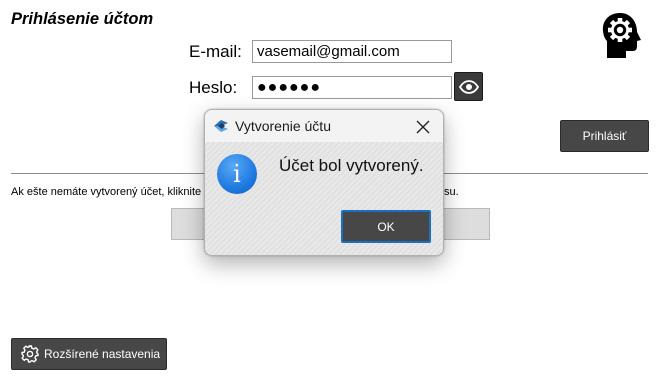  Describe the element at coordinates (604, 136) in the screenshot. I see `login-button: Prihlásiť` at that location.